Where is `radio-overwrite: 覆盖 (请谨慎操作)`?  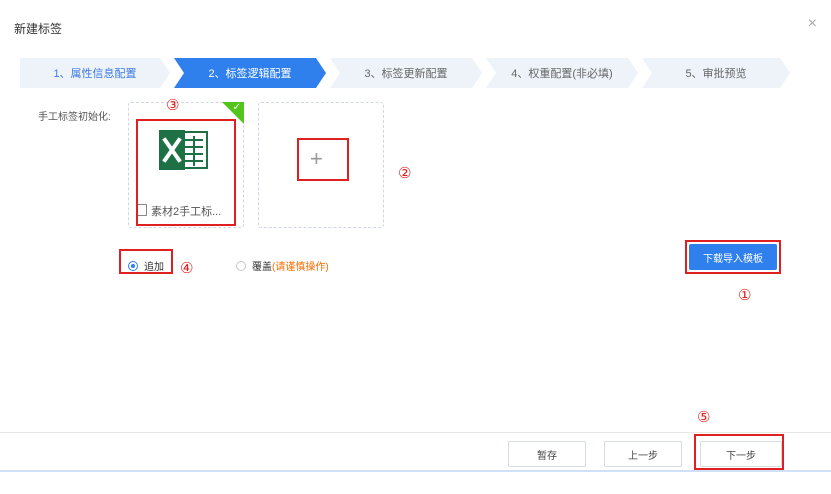 radio-overwrite: 覆盖 (请谨慎操作) is located at coordinates (282, 265).